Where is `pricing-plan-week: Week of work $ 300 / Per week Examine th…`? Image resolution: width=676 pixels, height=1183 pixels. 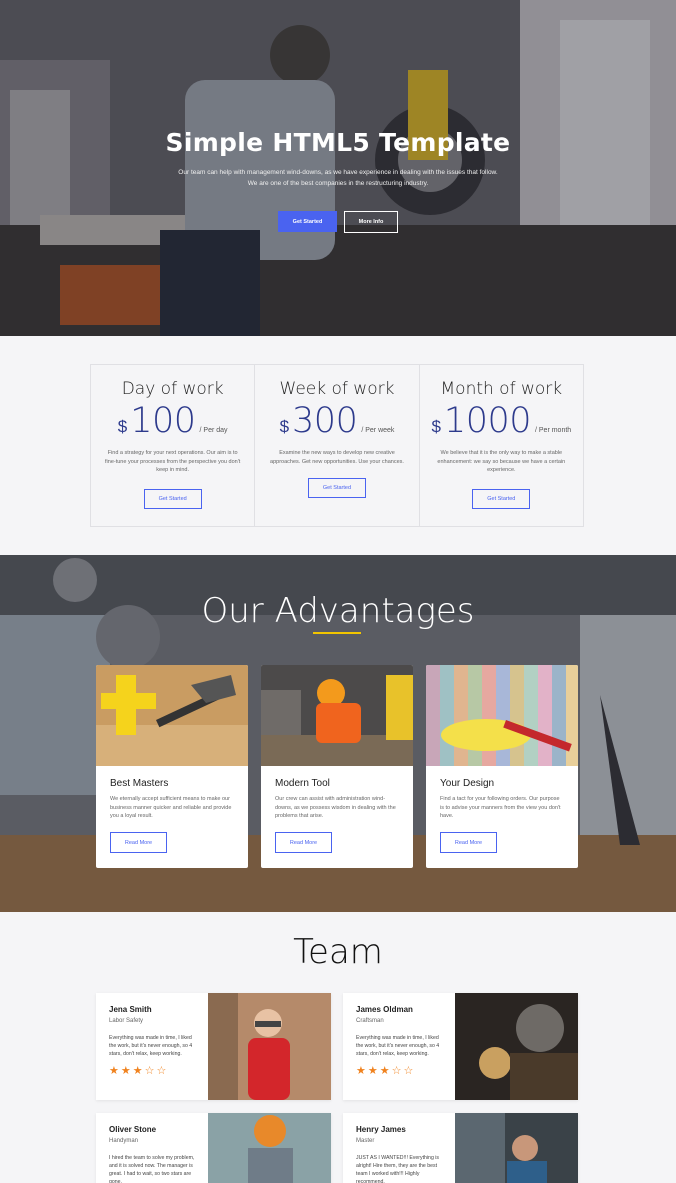 pricing-plan-week: Week of work $ 300 / Per week Examine th… is located at coordinates (337, 445).